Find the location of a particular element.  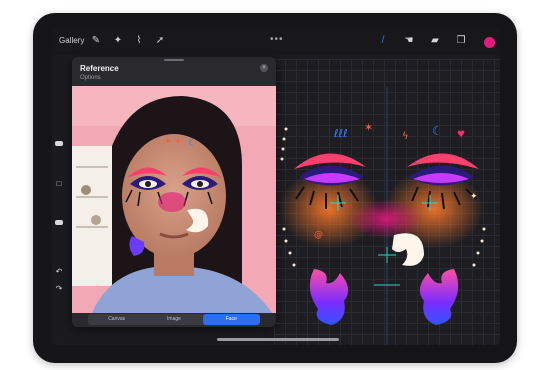

undo-icon: ↶ is located at coordinates (59, 272).